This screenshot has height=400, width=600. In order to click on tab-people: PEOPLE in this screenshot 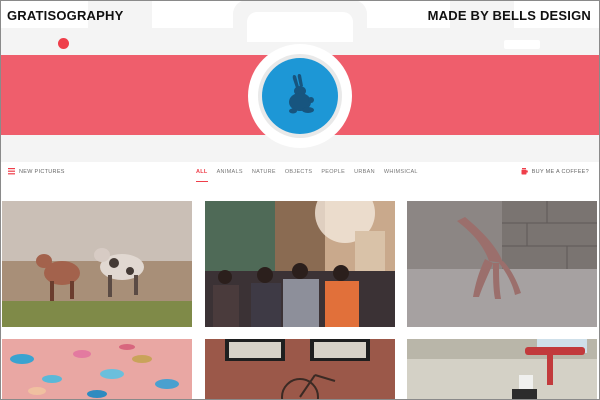, I will do `click(333, 172)`.